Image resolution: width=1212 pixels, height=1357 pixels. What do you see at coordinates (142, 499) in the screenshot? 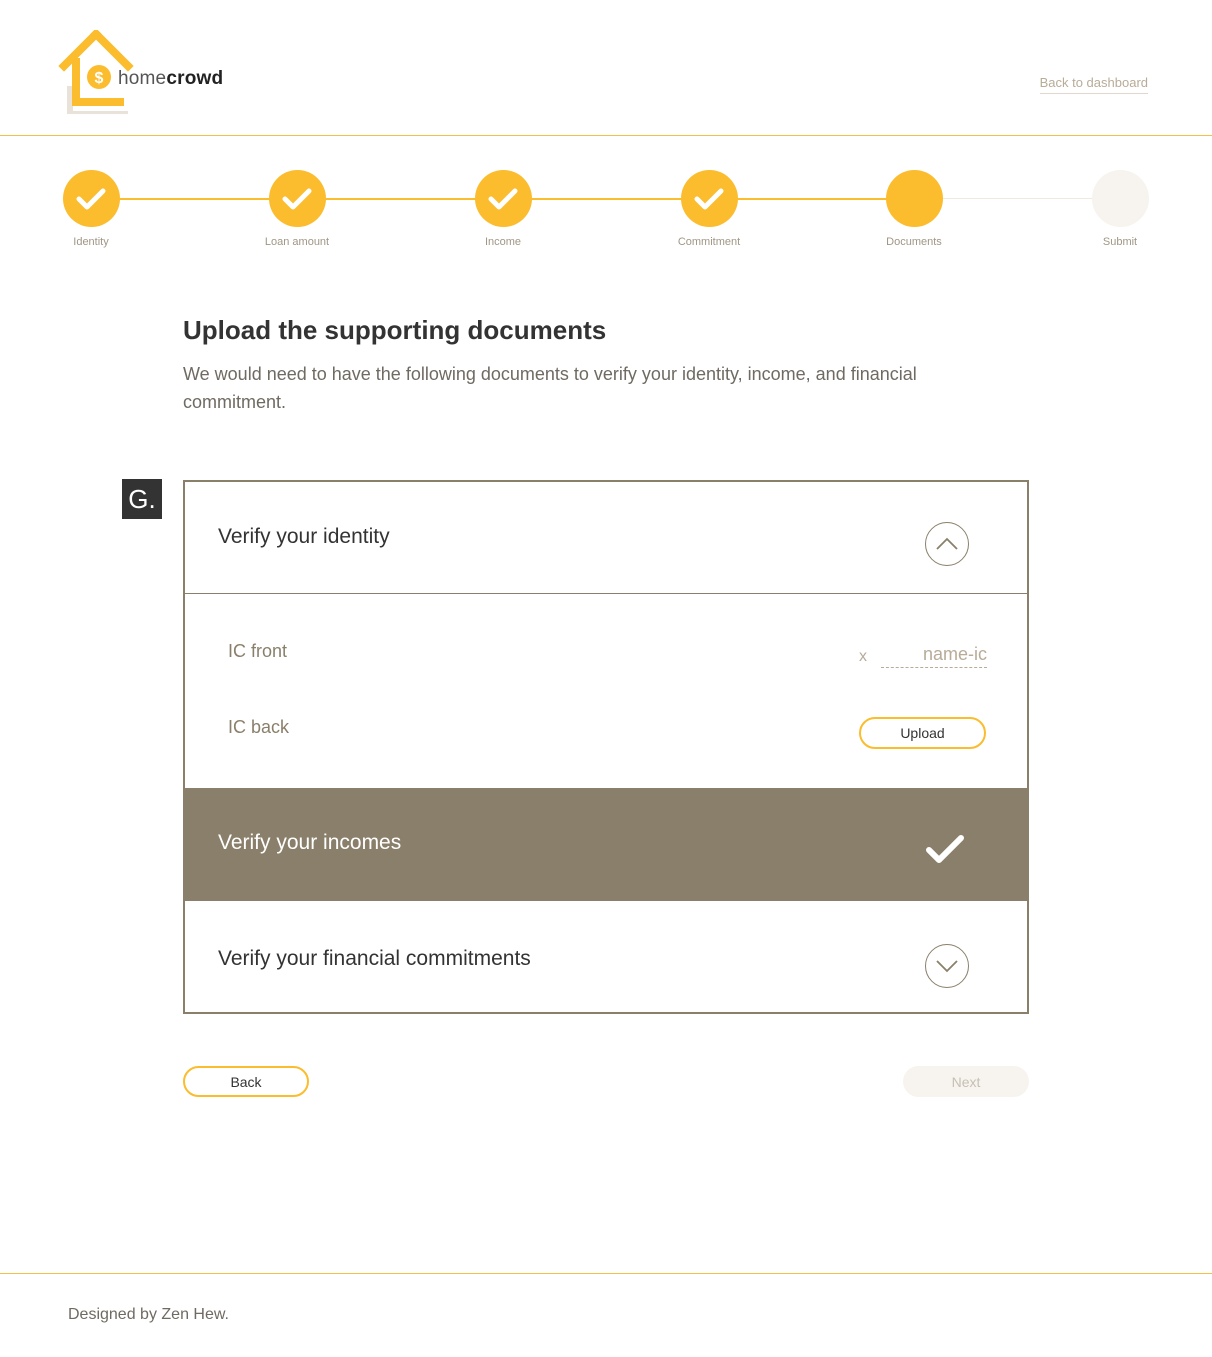
I see `section-badge: G.` at bounding box center [142, 499].